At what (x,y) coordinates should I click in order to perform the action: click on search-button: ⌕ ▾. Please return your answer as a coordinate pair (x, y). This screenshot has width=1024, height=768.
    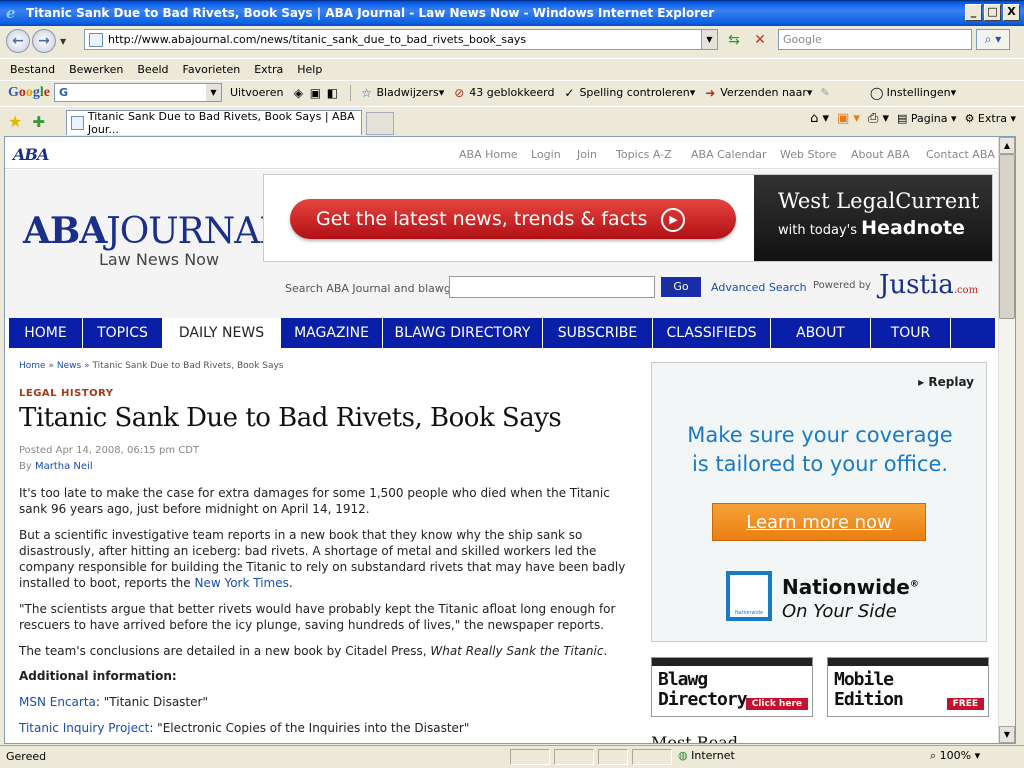
    Looking at the image, I should click on (993, 39).